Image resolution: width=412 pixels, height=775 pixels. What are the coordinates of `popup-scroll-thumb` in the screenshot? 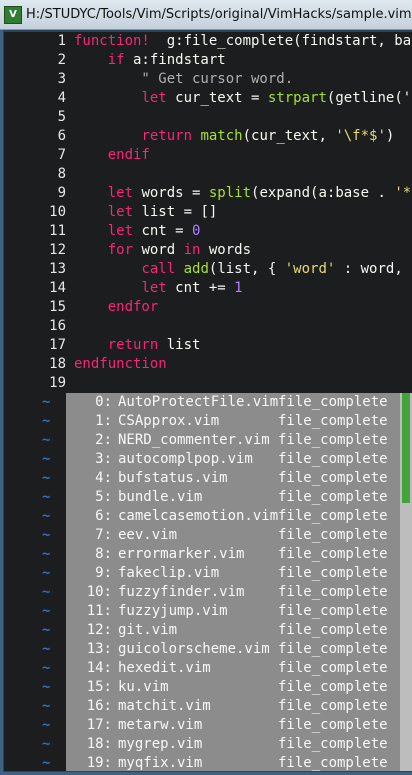 It's located at (406, 448).